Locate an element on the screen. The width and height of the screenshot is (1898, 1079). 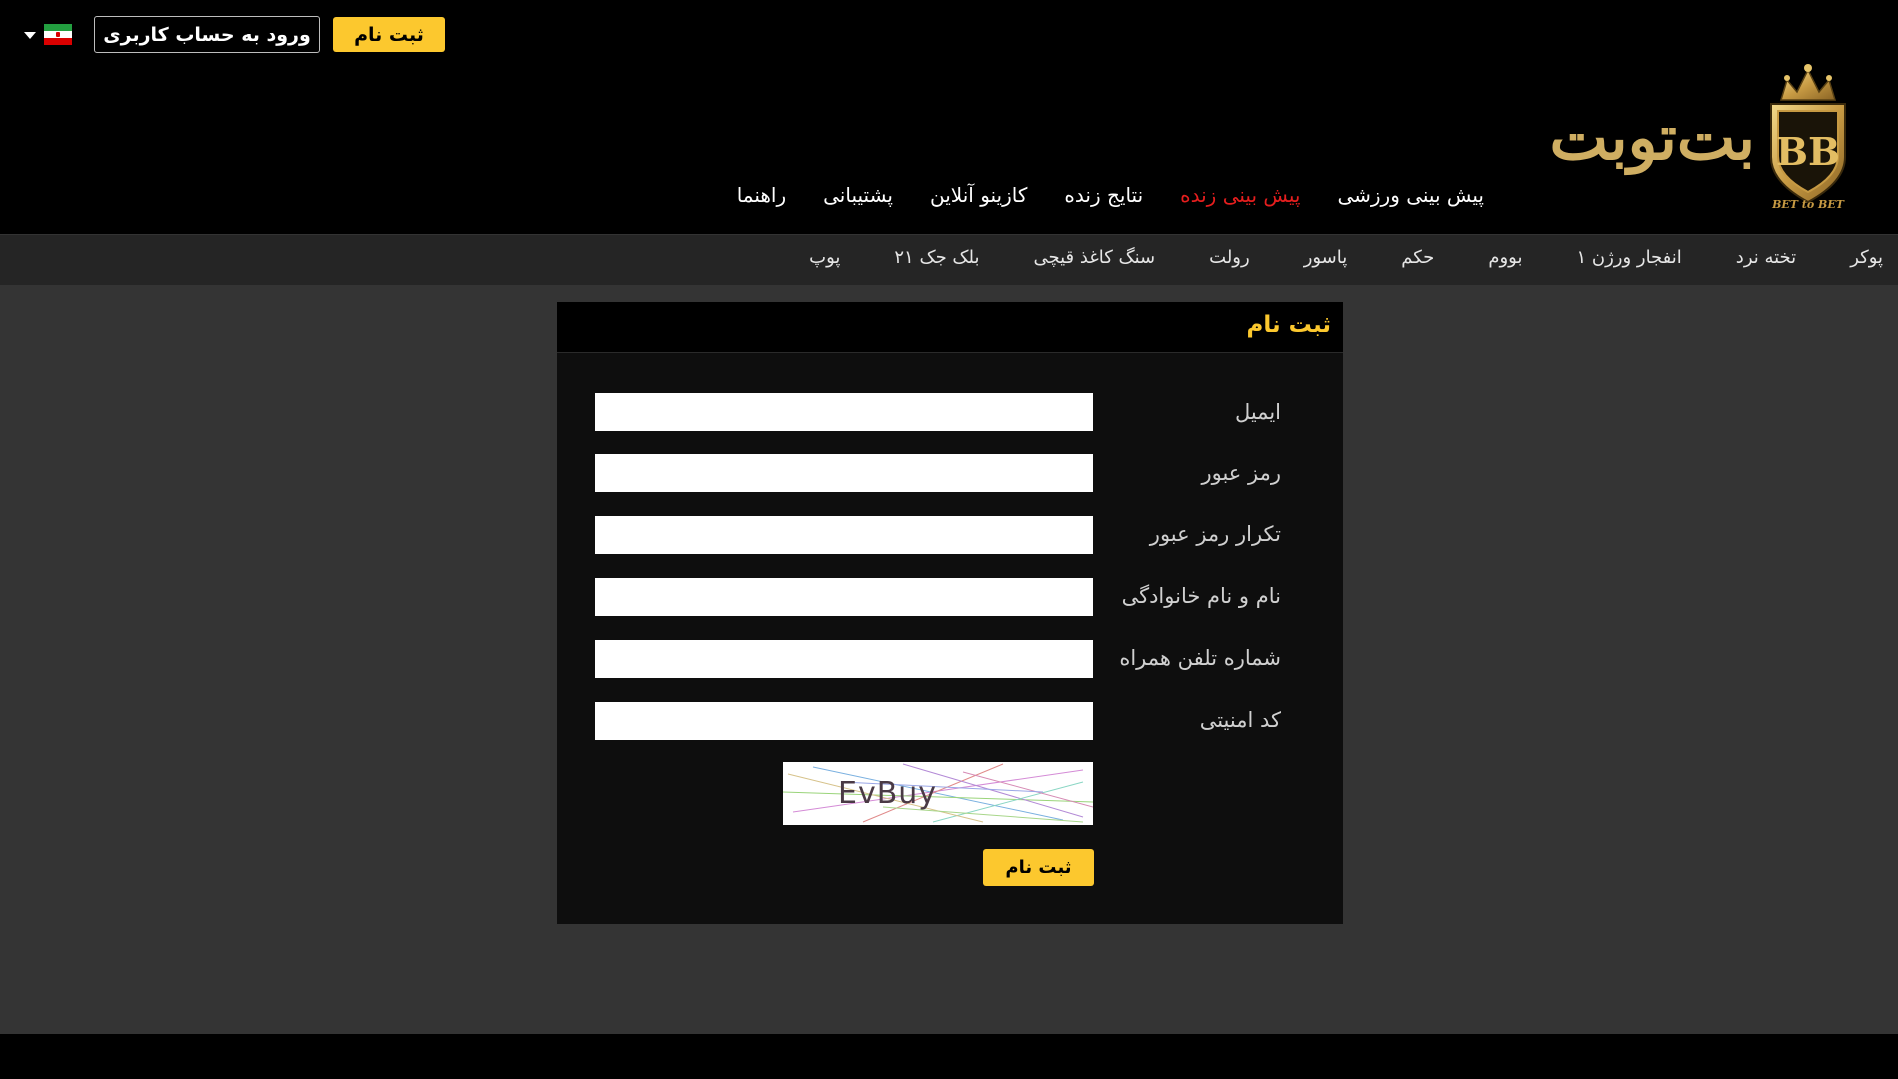
game-link-pop: پوپ is located at coordinates (824, 257).